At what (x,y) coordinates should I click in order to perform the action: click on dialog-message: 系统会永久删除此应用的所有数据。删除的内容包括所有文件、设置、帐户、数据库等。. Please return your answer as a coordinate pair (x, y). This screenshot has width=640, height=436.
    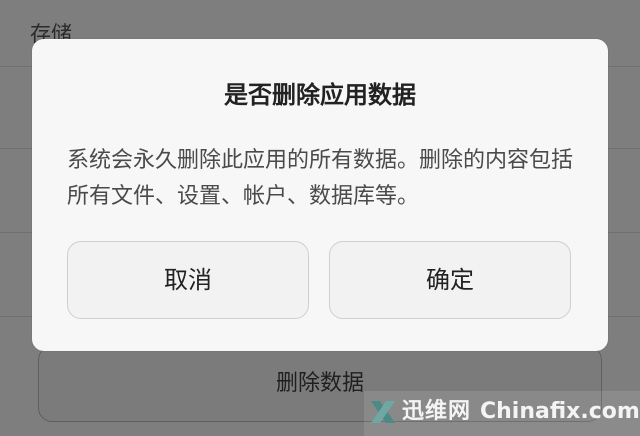
    Looking at the image, I should click on (320, 178).